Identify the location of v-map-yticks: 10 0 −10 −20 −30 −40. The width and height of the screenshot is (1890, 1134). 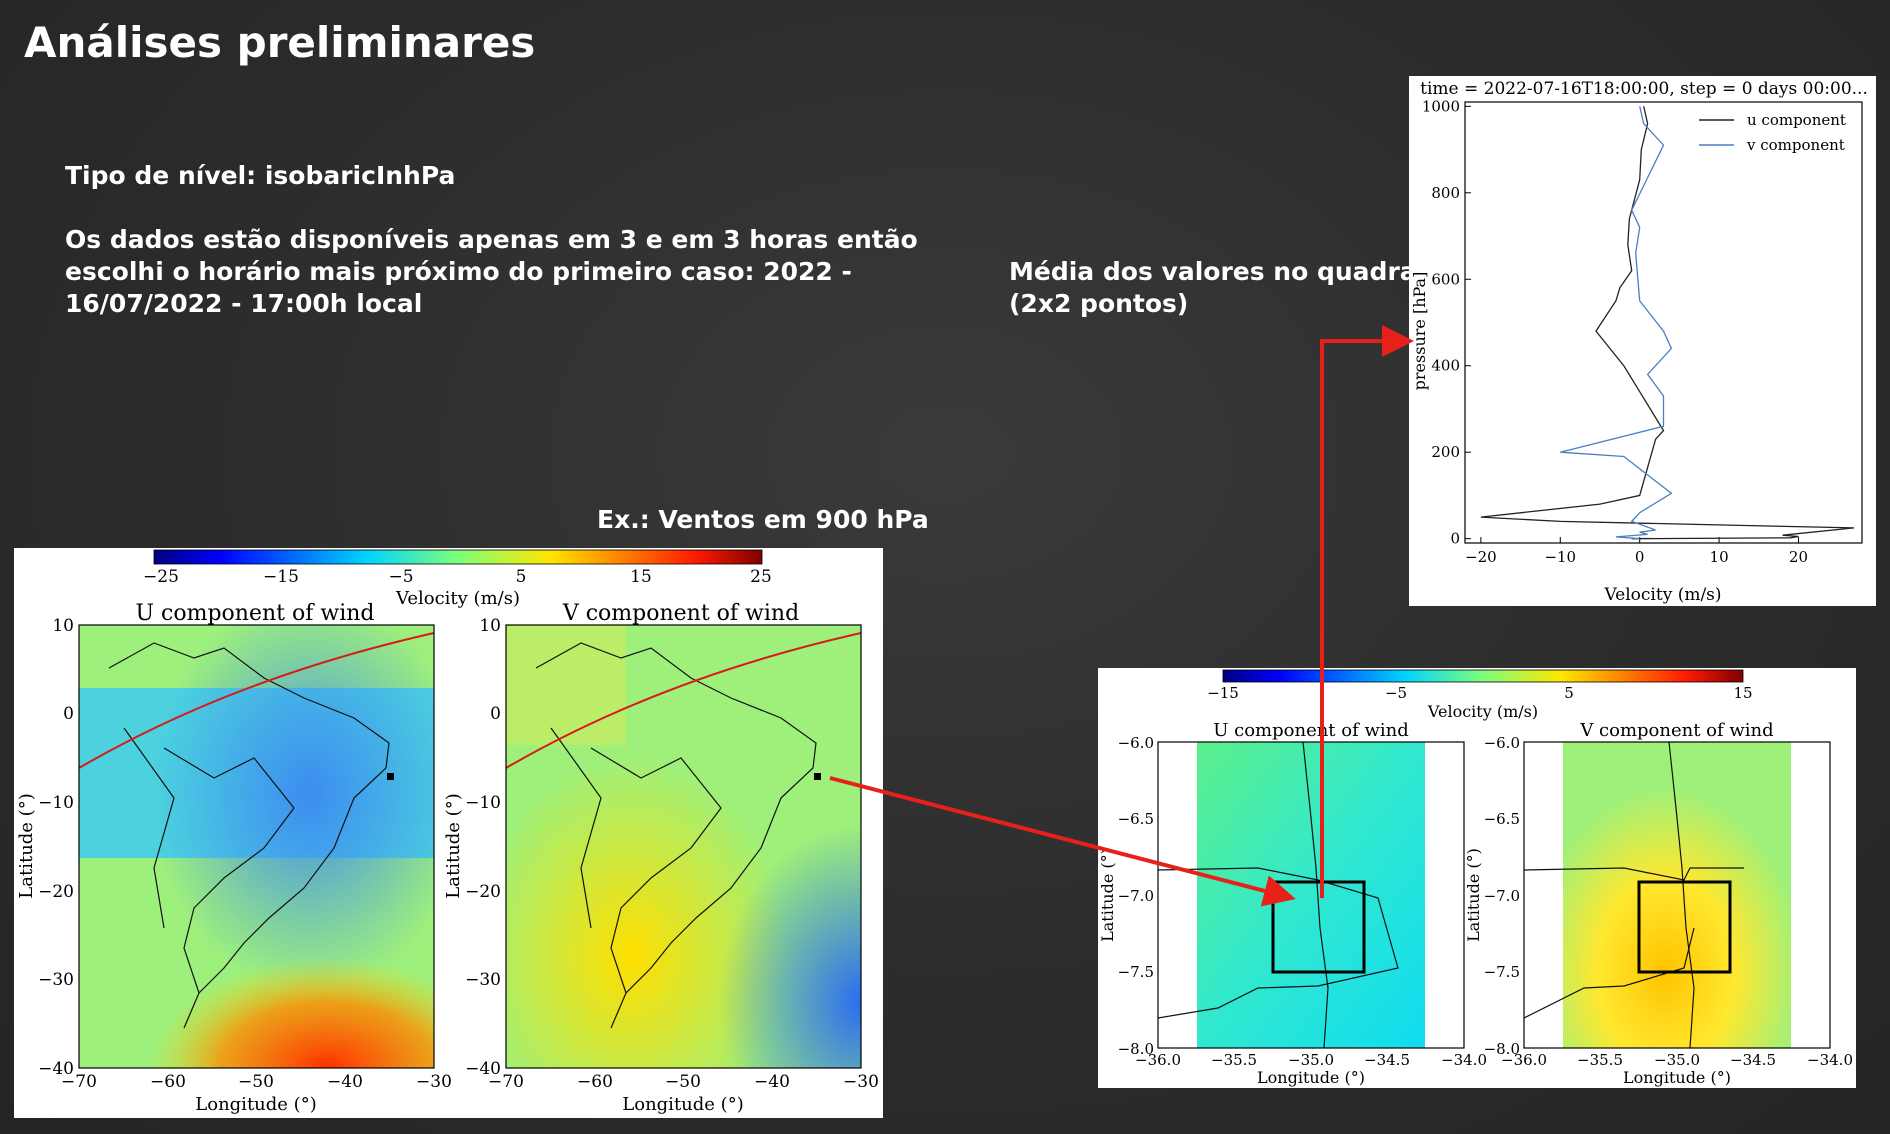
(483, 847).